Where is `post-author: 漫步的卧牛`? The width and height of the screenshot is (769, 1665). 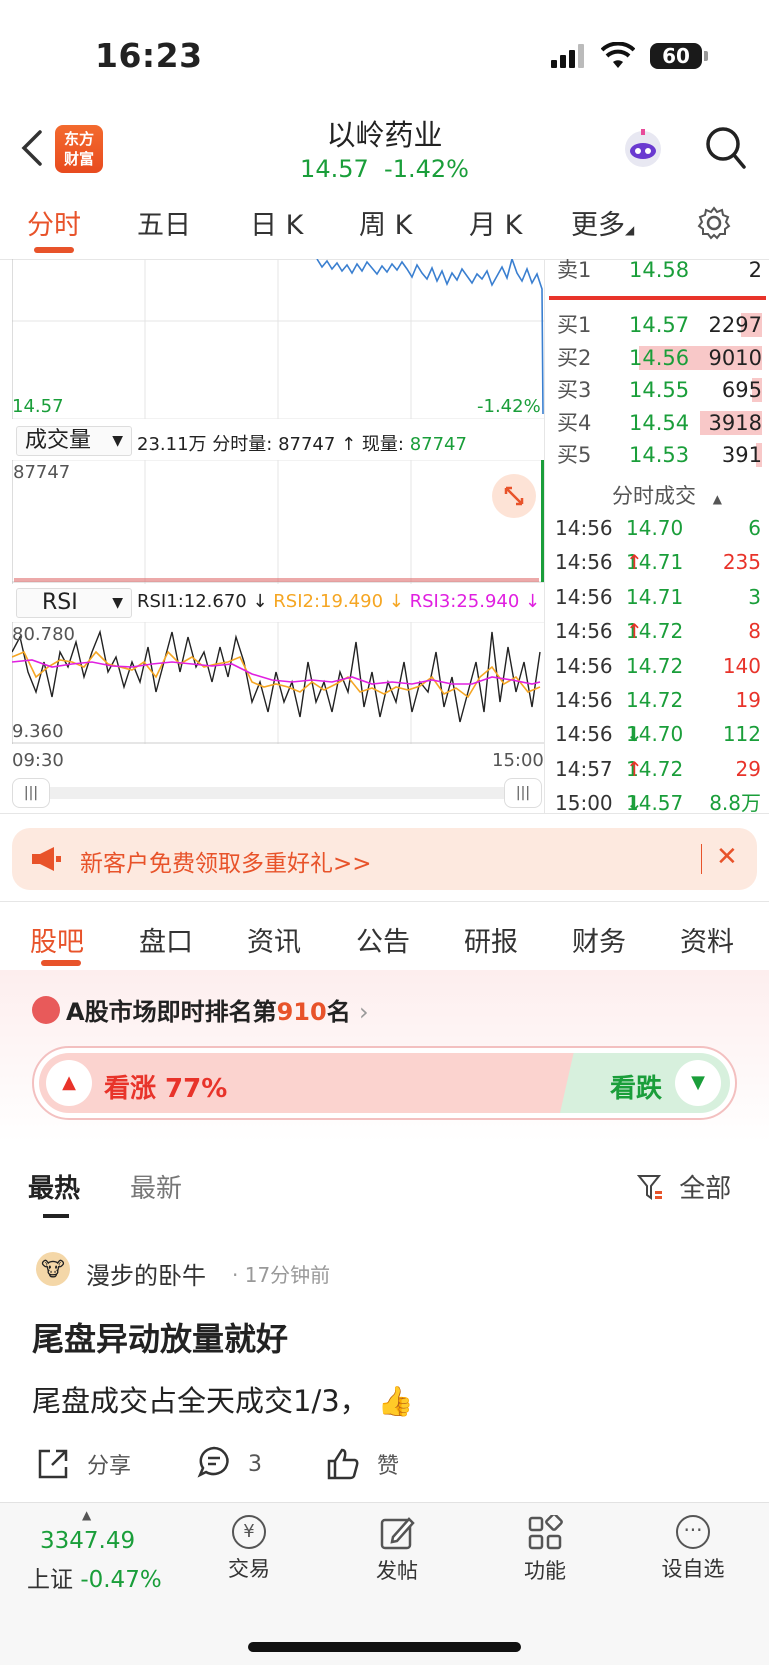
post-author: 漫步的卧牛 is located at coordinates (146, 1273).